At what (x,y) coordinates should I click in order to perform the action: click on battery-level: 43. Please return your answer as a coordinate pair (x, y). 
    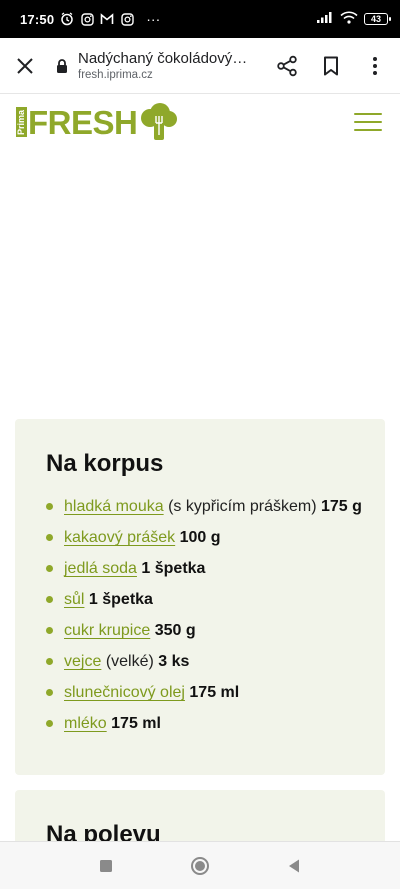
    Looking at the image, I should click on (375, 19).